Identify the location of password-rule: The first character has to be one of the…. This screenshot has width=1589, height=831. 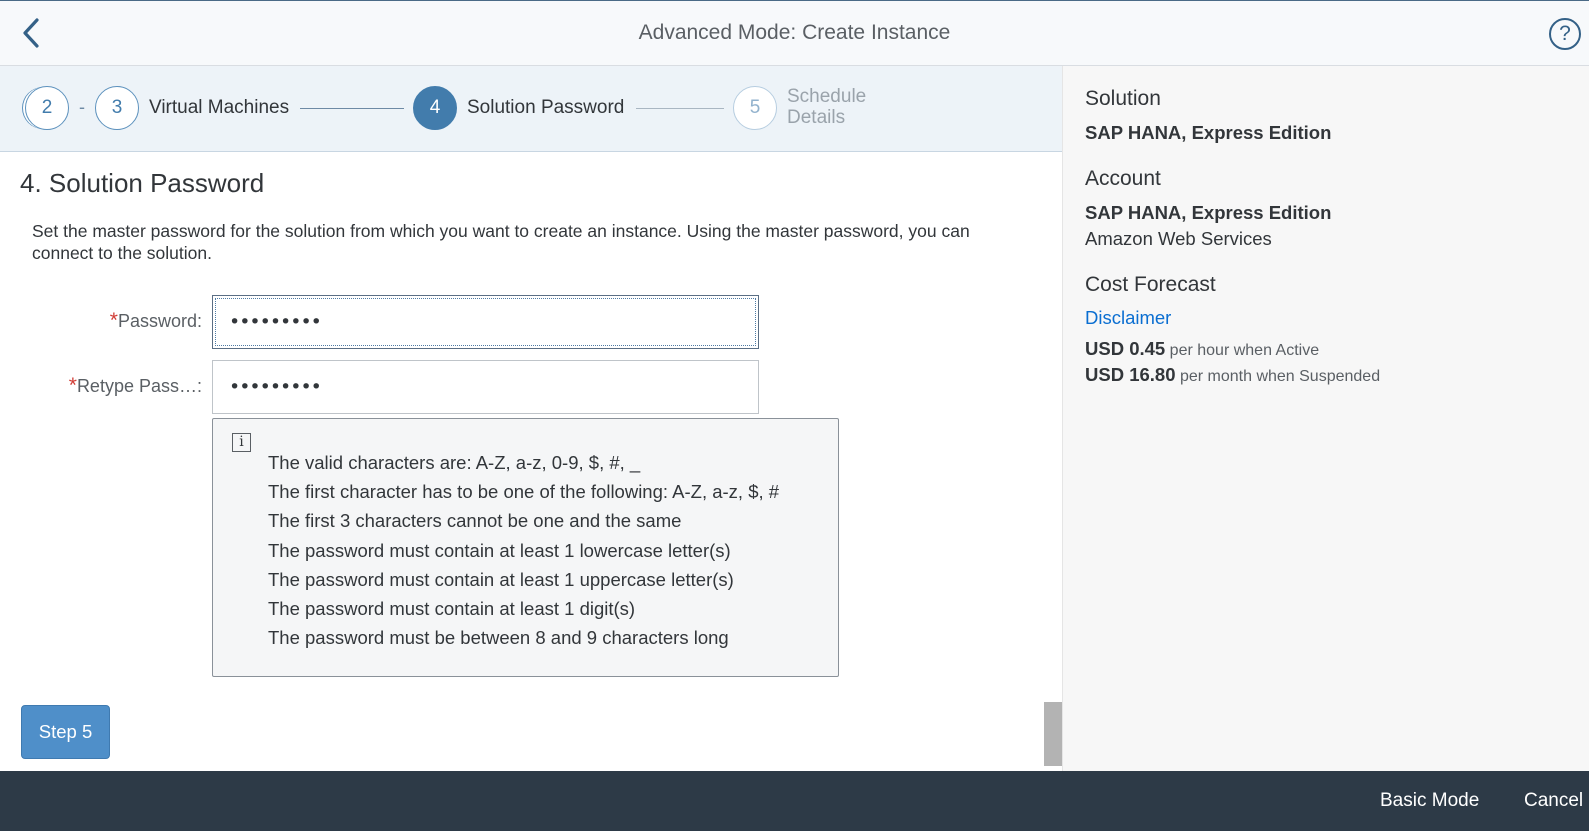
(524, 492).